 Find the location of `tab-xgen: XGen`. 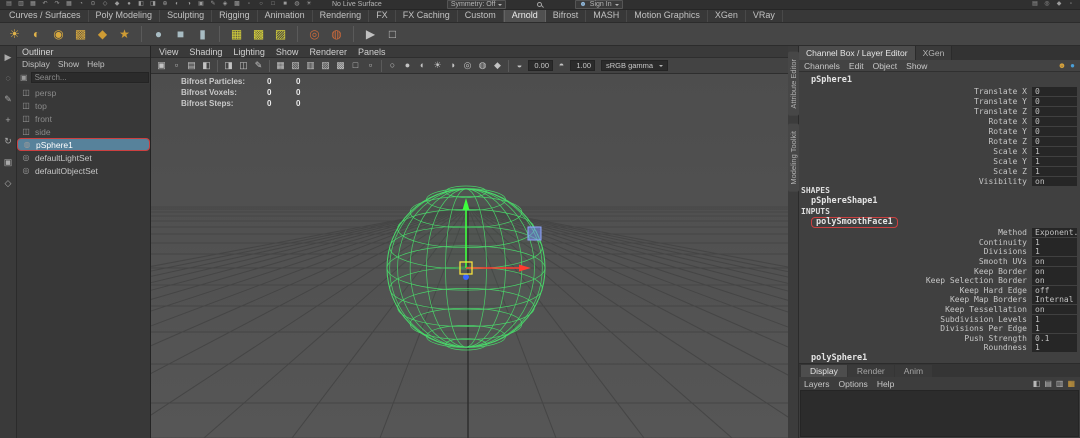

tab-xgen: XGen is located at coordinates (934, 53).